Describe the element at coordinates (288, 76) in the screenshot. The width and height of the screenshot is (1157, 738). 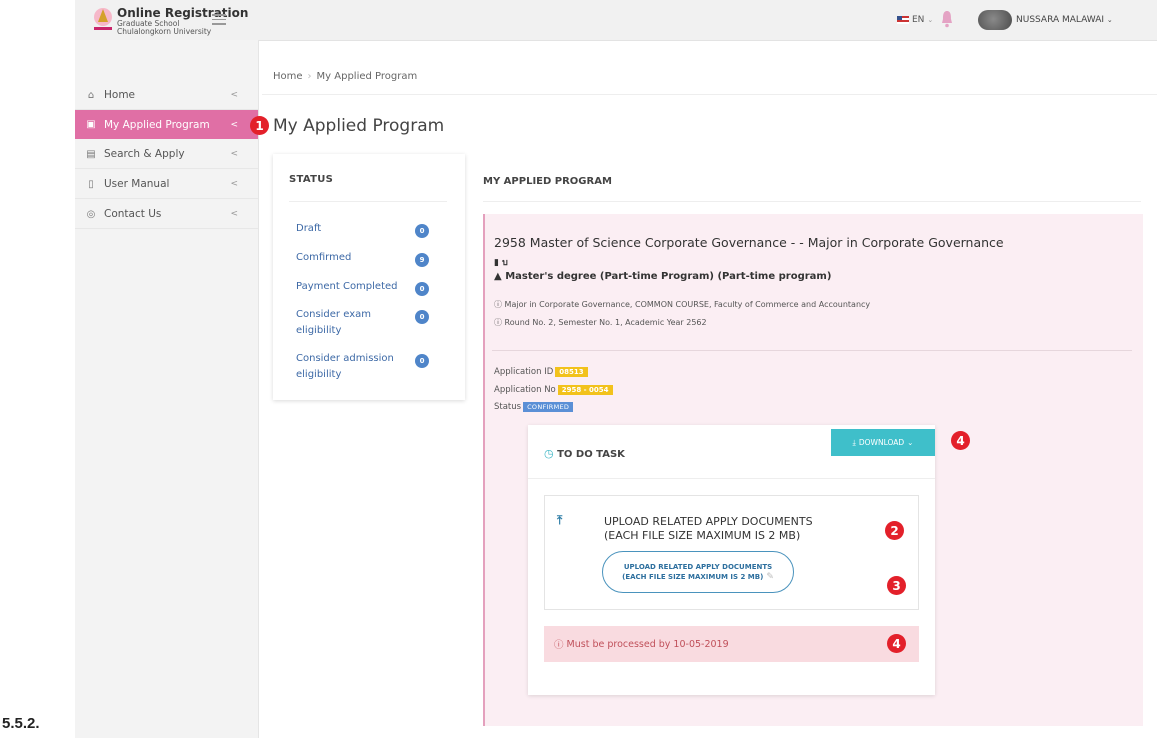
I see `breadcrumb-home-link: Home` at that location.